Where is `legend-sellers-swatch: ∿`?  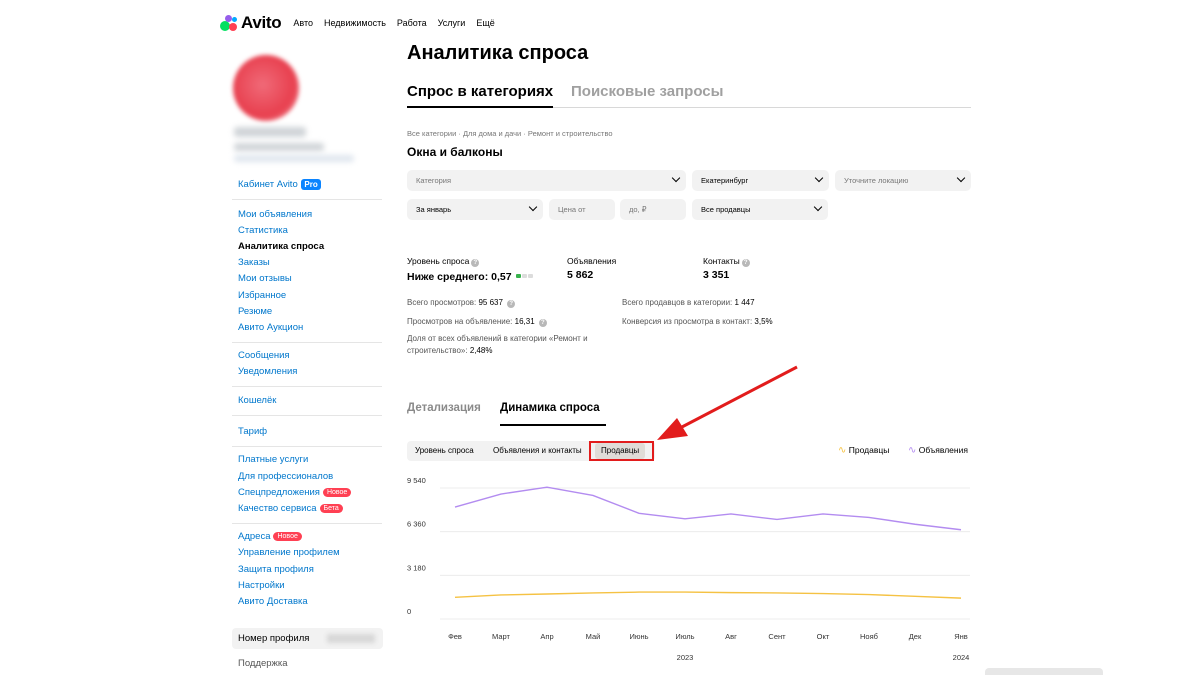 legend-sellers-swatch: ∿ is located at coordinates (842, 450).